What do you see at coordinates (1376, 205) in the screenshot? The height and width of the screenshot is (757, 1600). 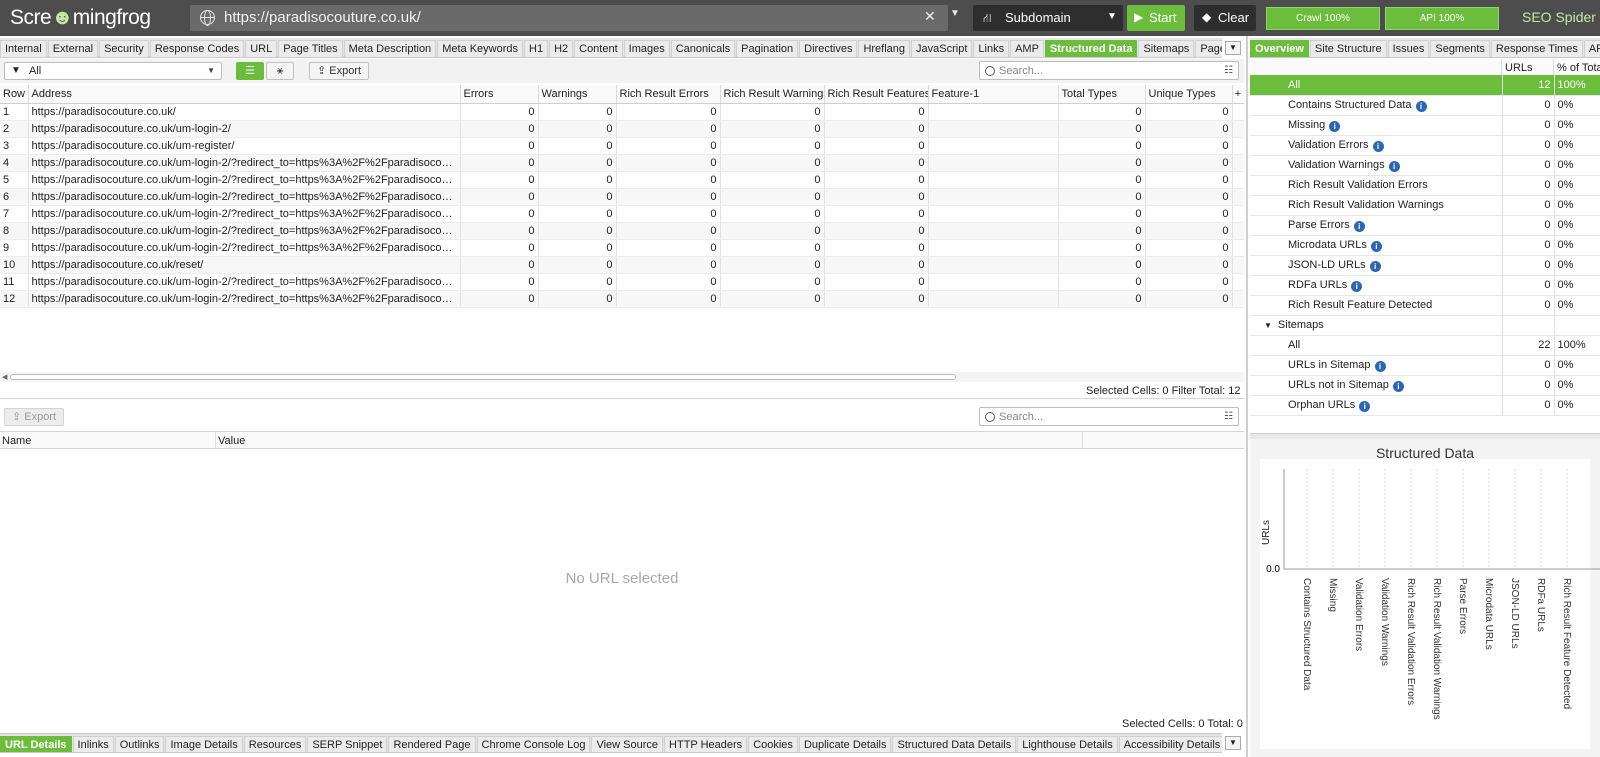 I see `overview-label-cell: Rich Result Validation Warnings` at bounding box center [1376, 205].